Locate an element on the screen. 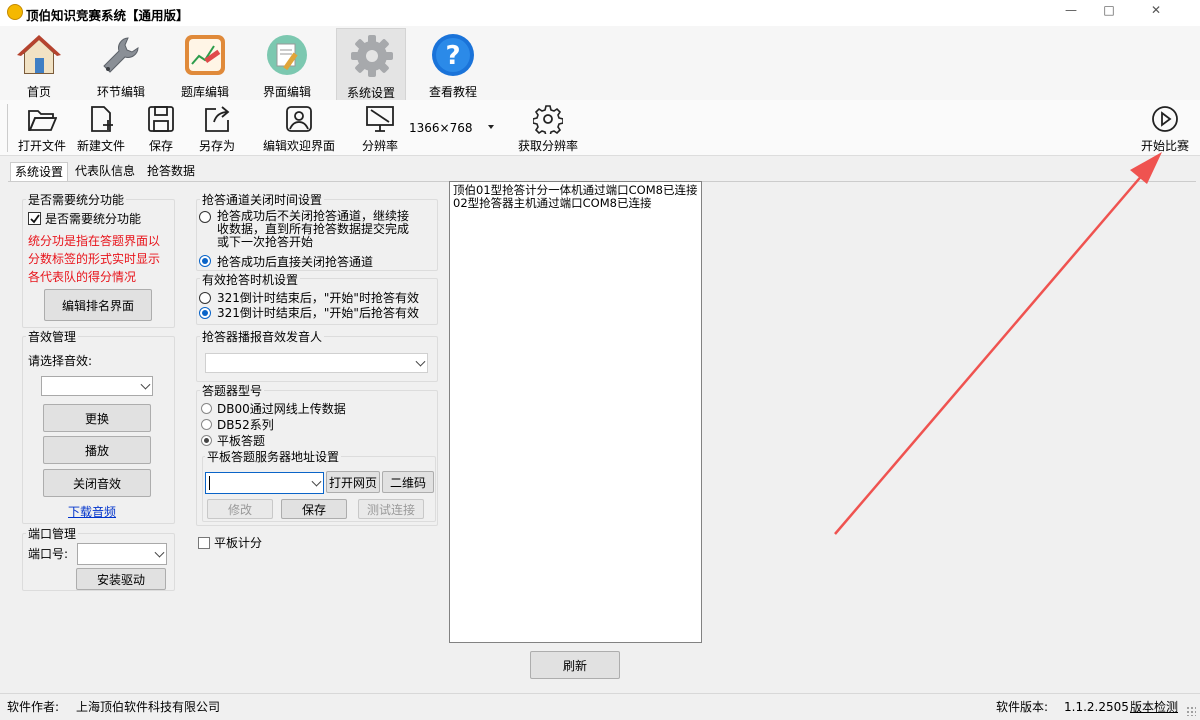  device-group-title: 答题器型号 is located at coordinates (232, 390).